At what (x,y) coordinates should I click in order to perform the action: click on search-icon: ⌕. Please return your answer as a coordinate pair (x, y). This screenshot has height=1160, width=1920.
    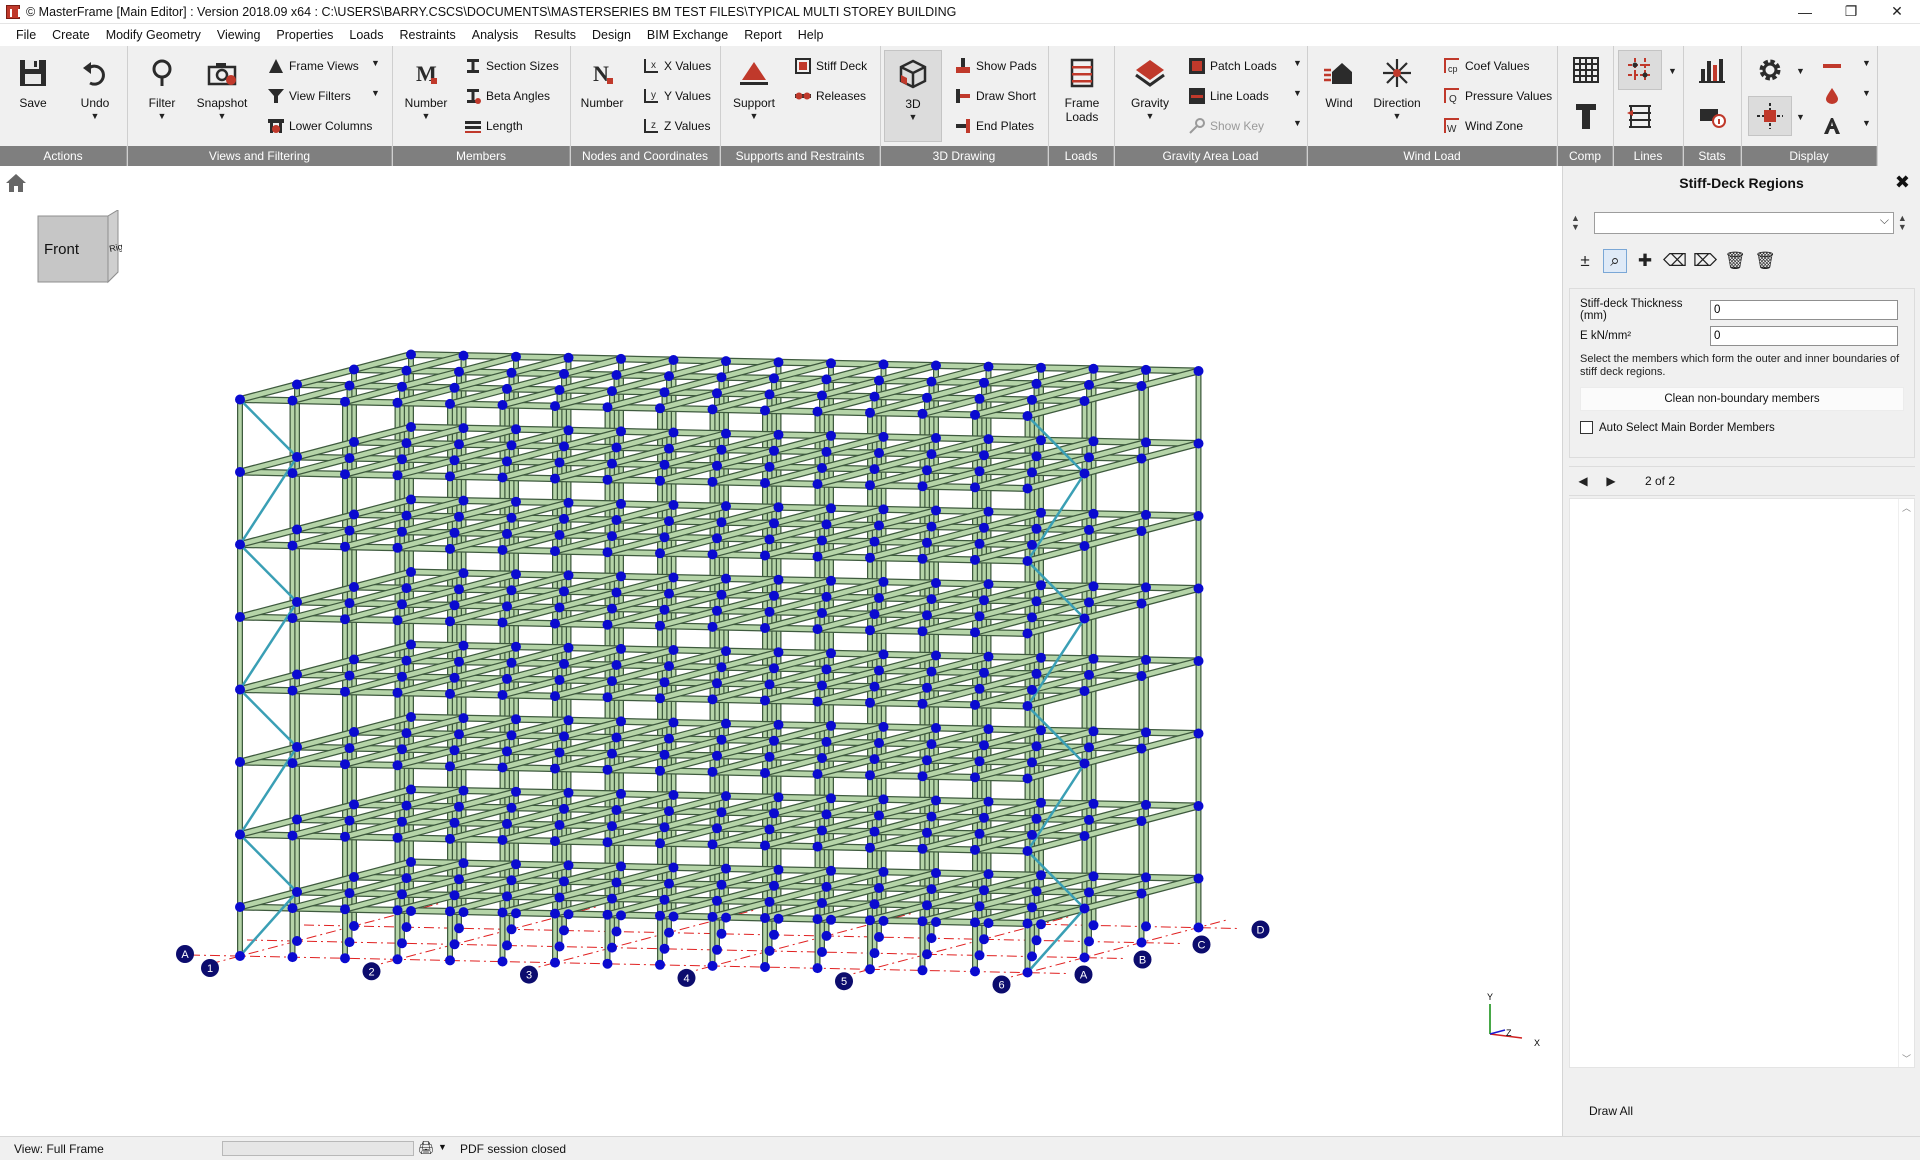
    Looking at the image, I should click on (1615, 261).